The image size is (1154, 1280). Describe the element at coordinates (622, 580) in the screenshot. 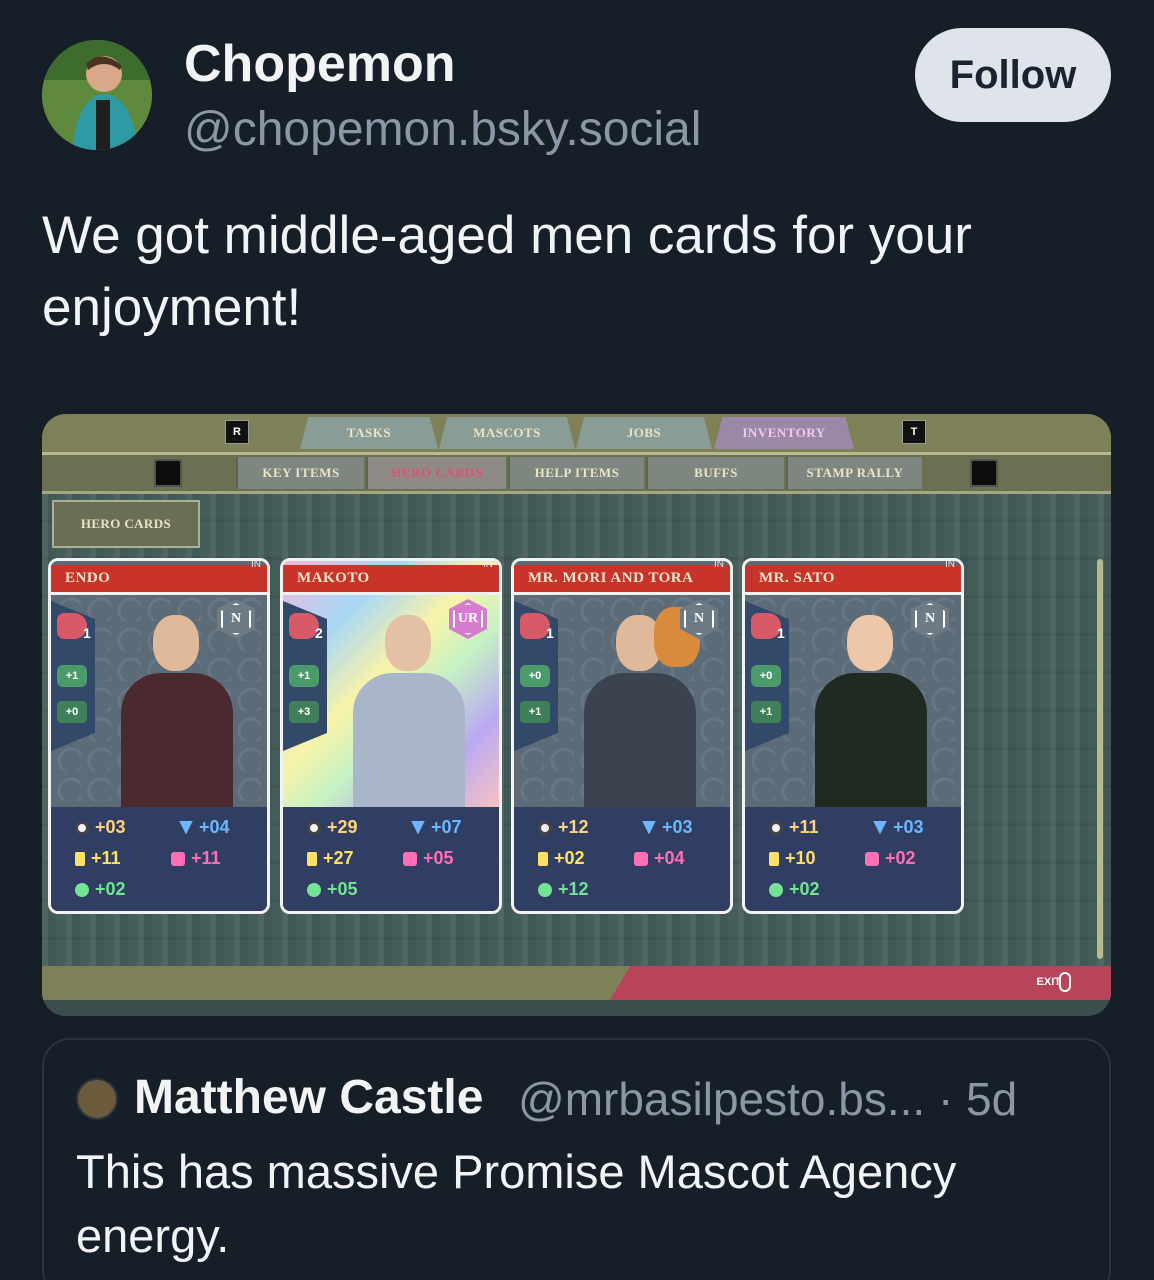

I see `card-name: MR. MORI AND TORA` at that location.